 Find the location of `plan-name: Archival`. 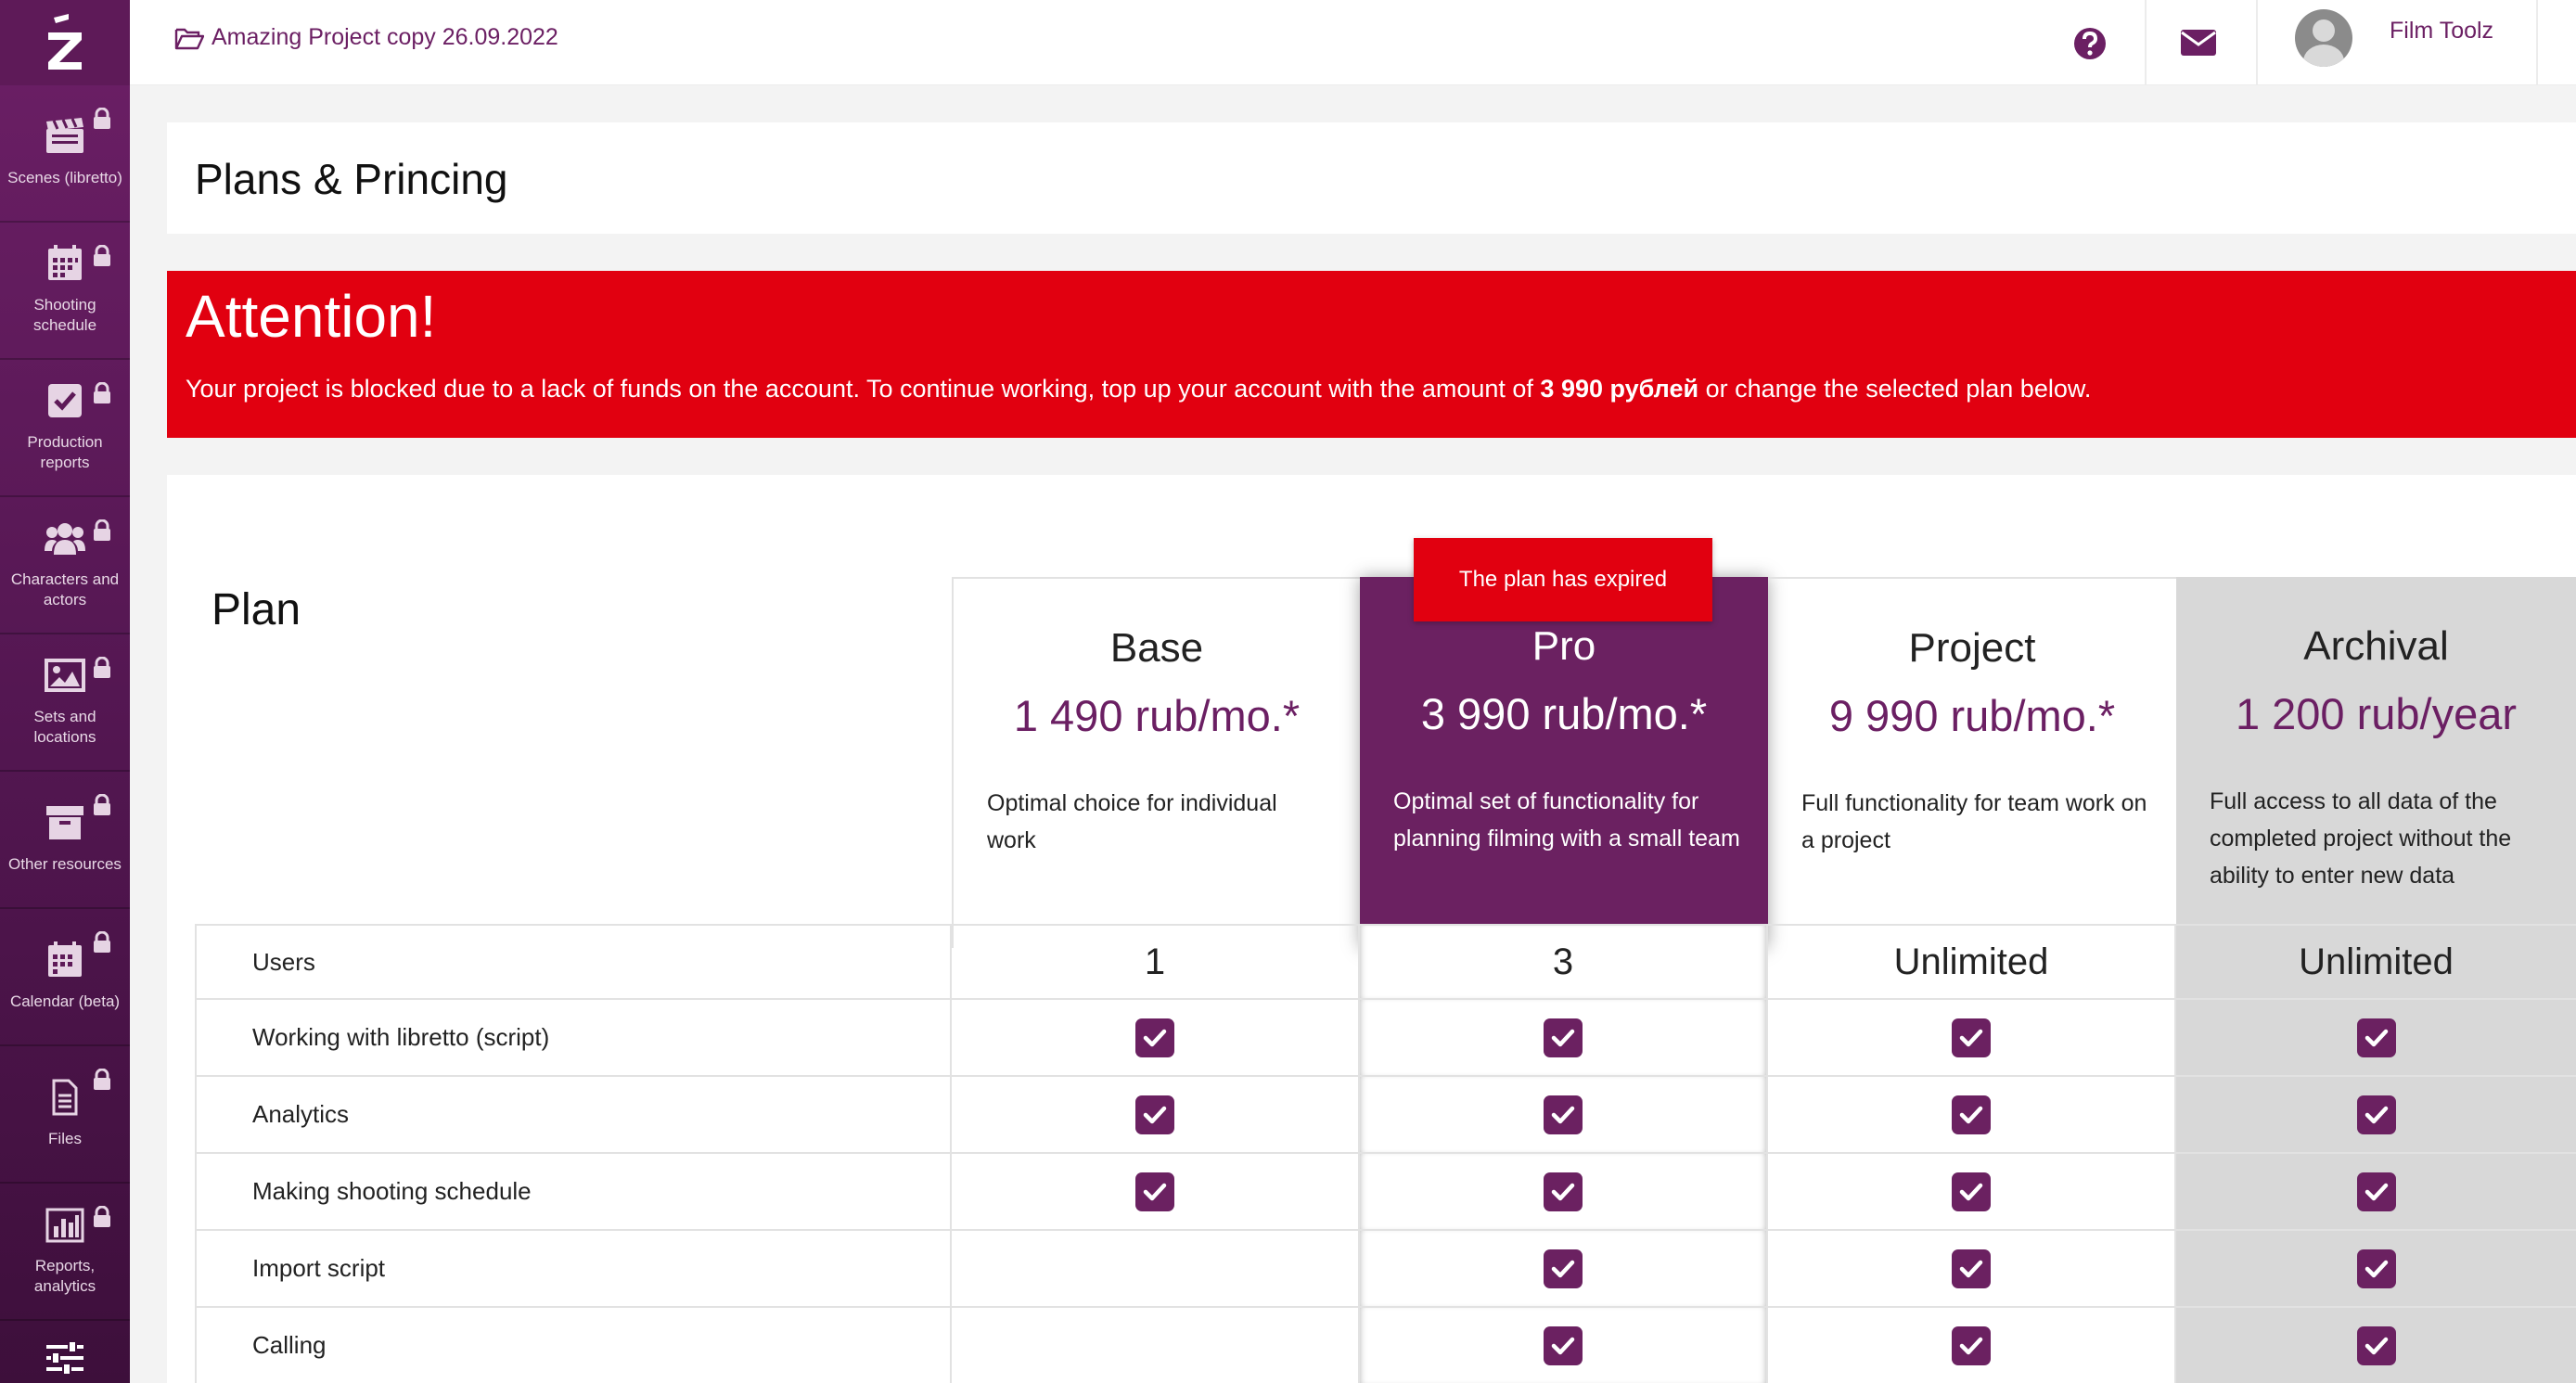

plan-name: Archival is located at coordinates (2376, 646).